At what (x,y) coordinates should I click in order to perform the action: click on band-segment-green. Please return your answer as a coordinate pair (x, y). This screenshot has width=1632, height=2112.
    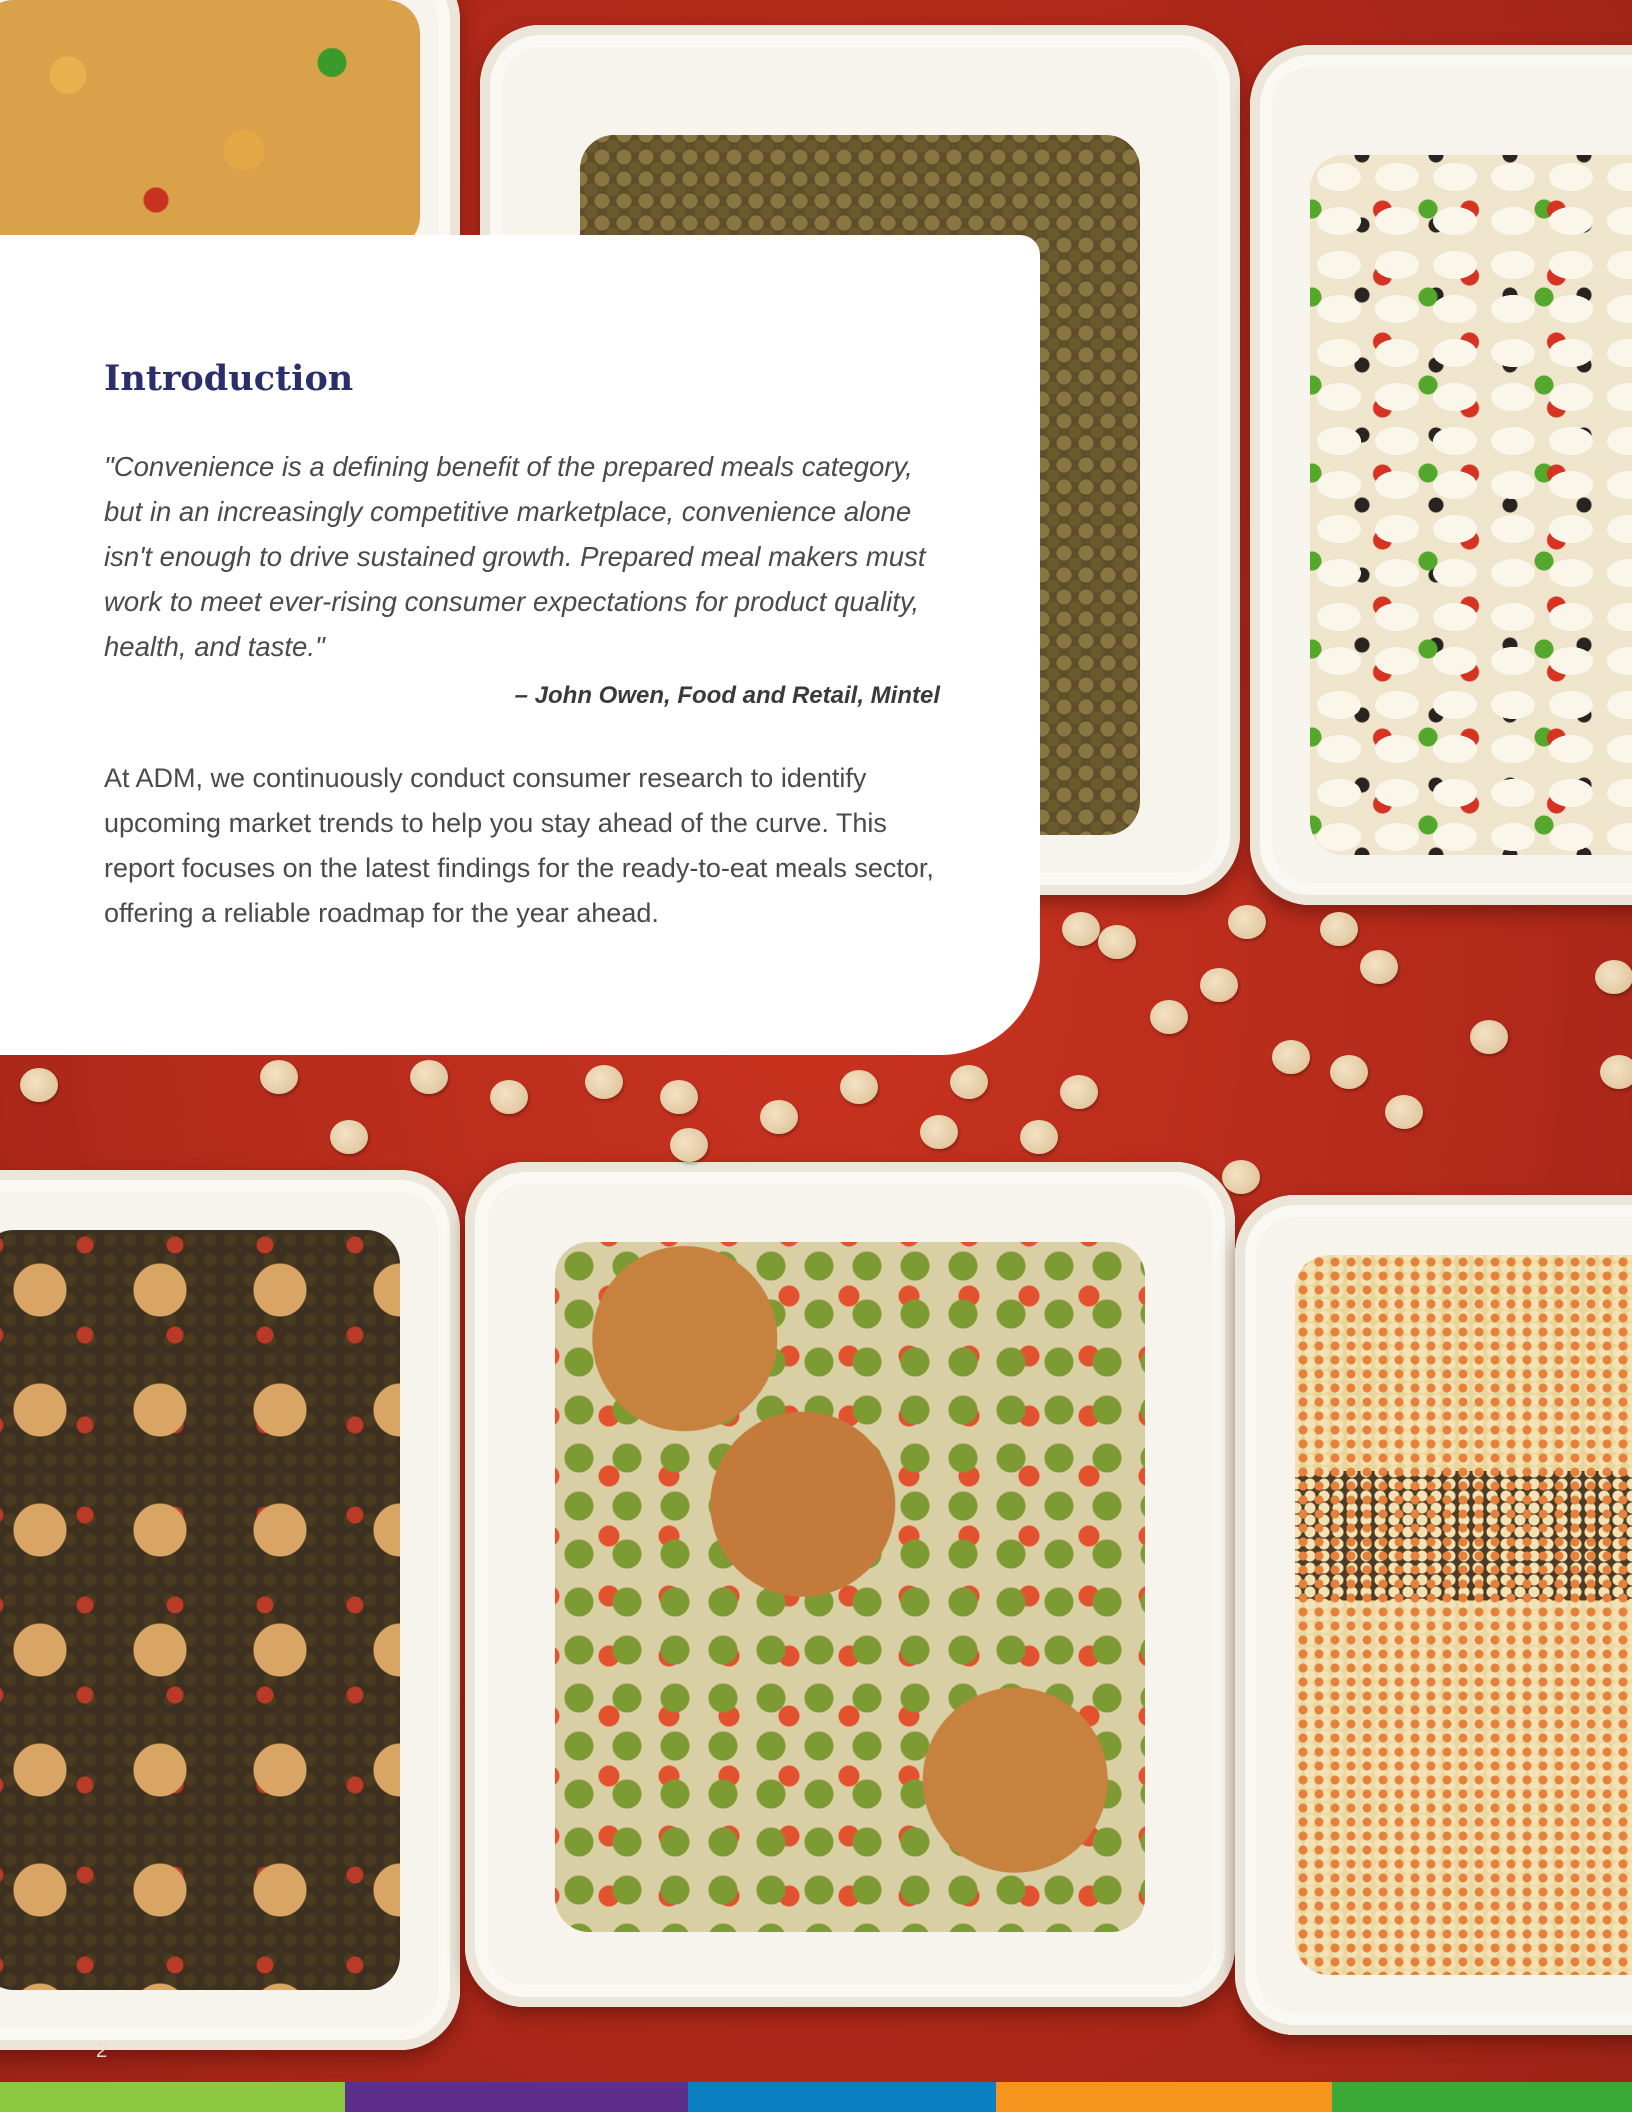
    Looking at the image, I should click on (172, 2097).